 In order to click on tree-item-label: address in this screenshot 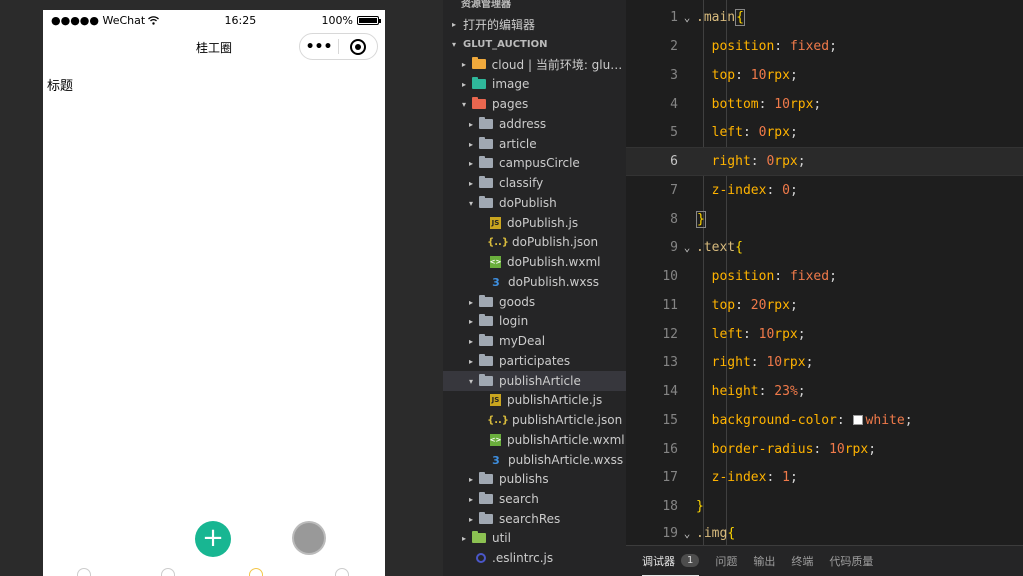, I will do `click(523, 124)`.